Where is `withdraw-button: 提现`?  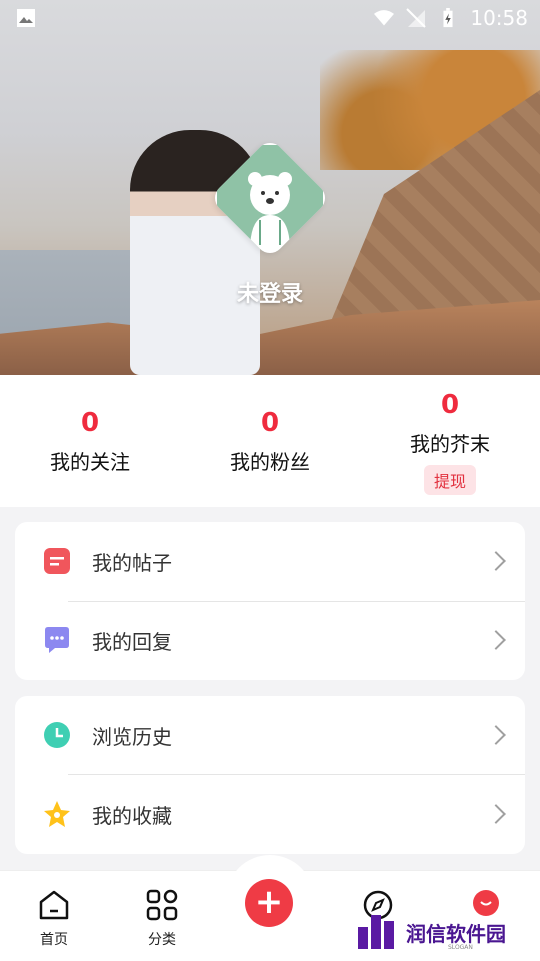
withdraw-button: 提现 is located at coordinates (449, 480).